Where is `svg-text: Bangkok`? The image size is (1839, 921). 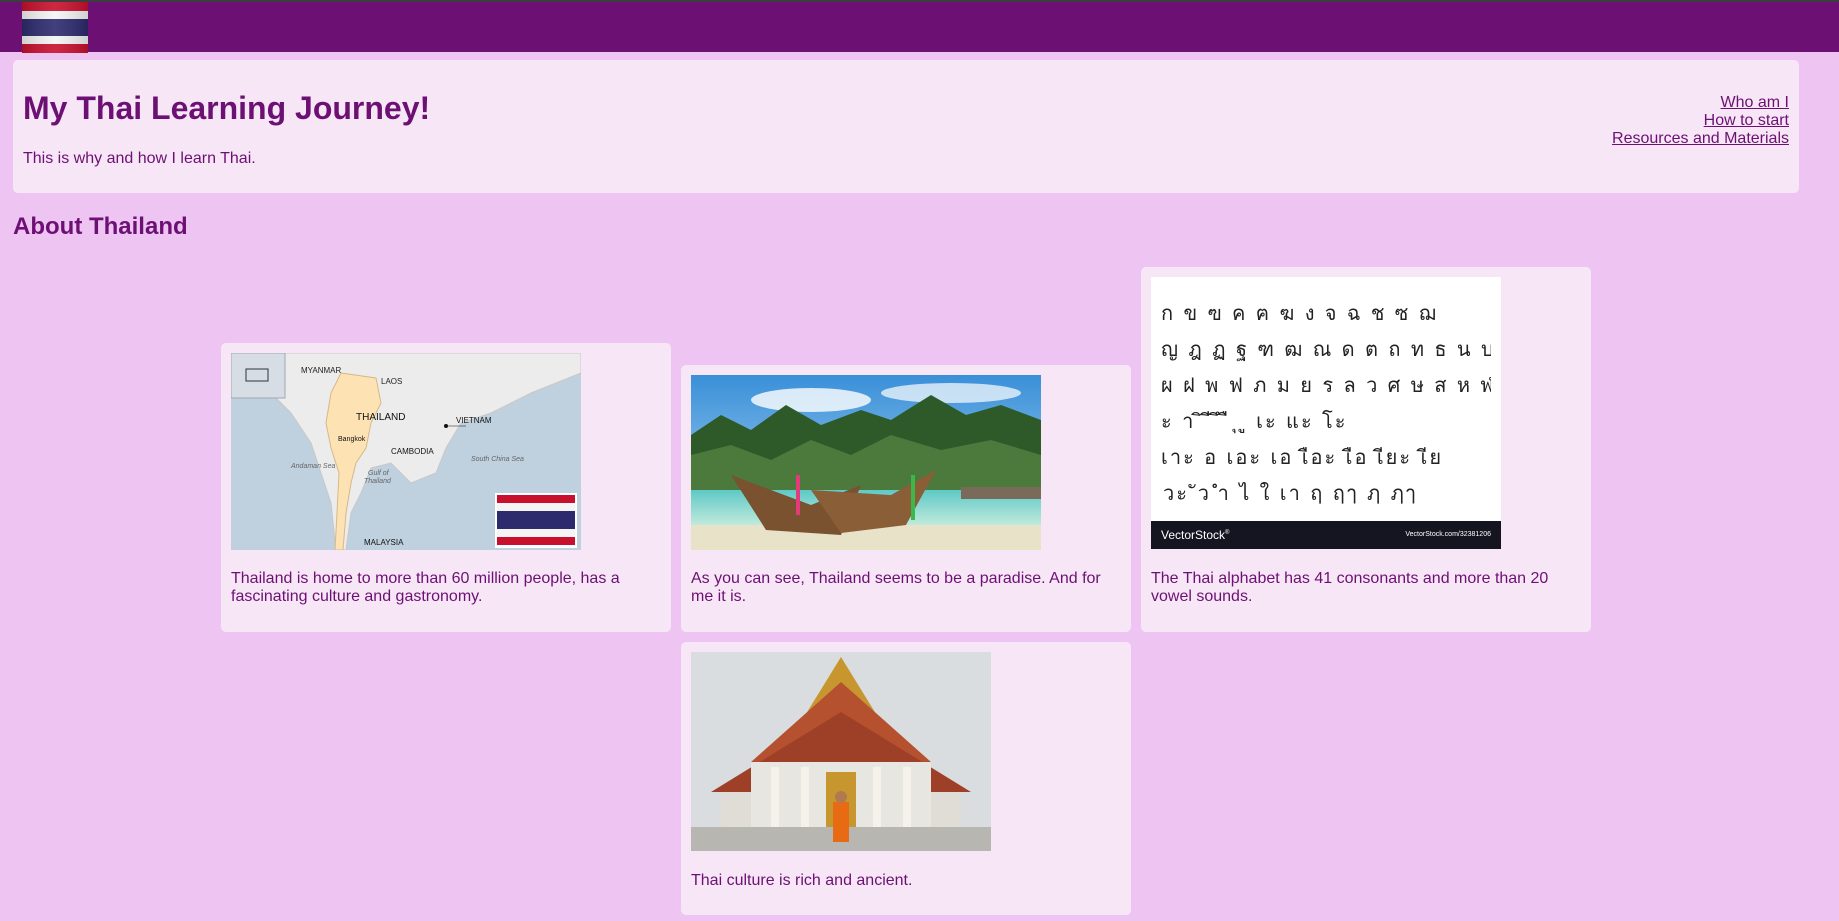 svg-text: Bangkok is located at coordinates (352, 439).